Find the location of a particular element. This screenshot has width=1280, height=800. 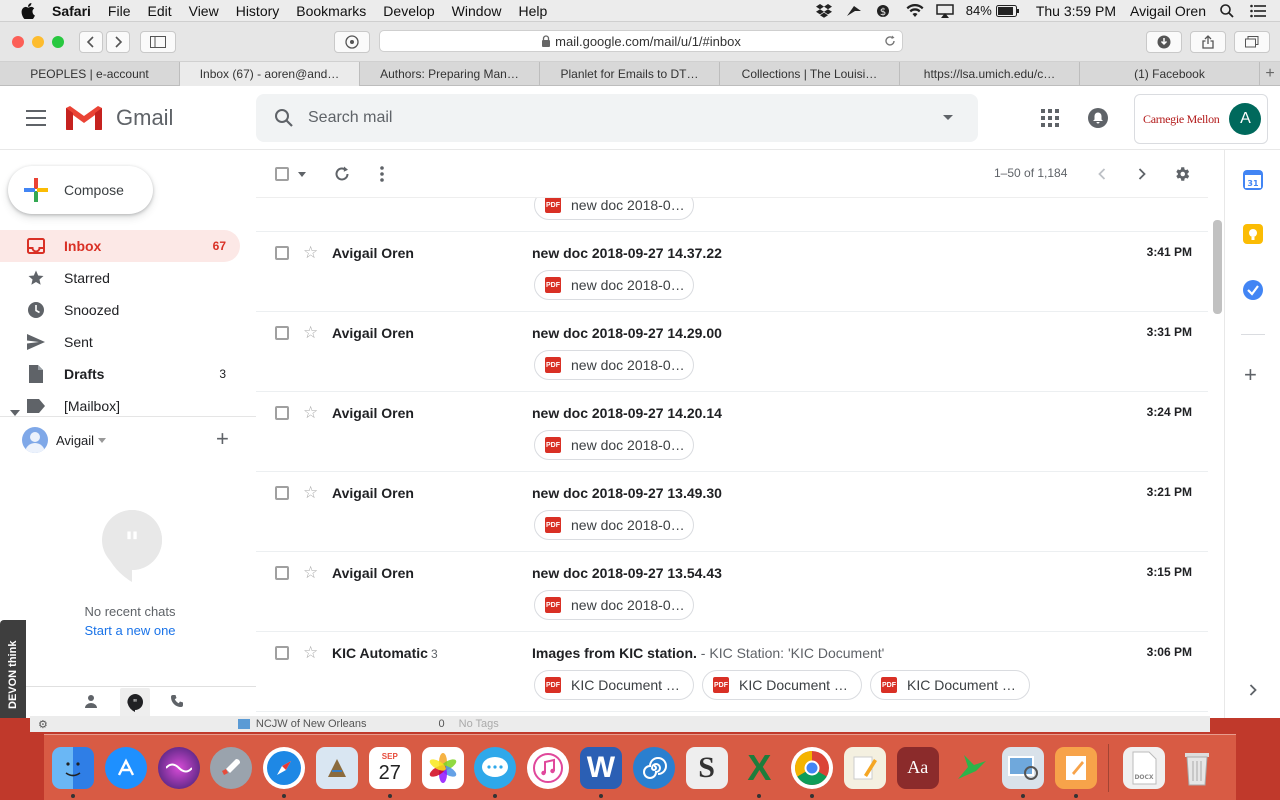

menu-file: File is located at coordinates (119, 11).